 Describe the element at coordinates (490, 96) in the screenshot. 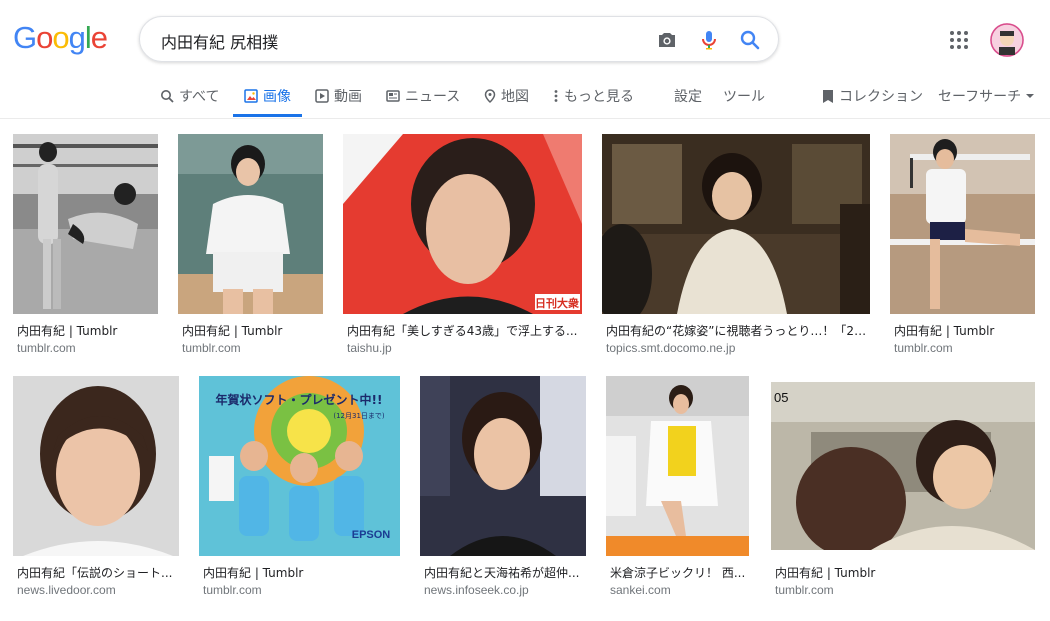

I see `map-pin-icon` at that location.